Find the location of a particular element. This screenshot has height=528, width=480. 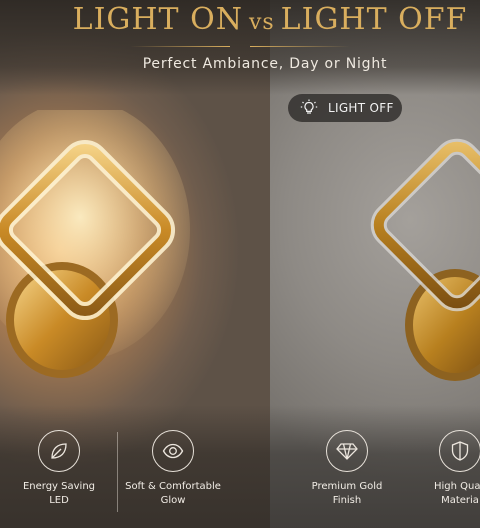

feature-label: Energy Saving is located at coordinates (59, 486).